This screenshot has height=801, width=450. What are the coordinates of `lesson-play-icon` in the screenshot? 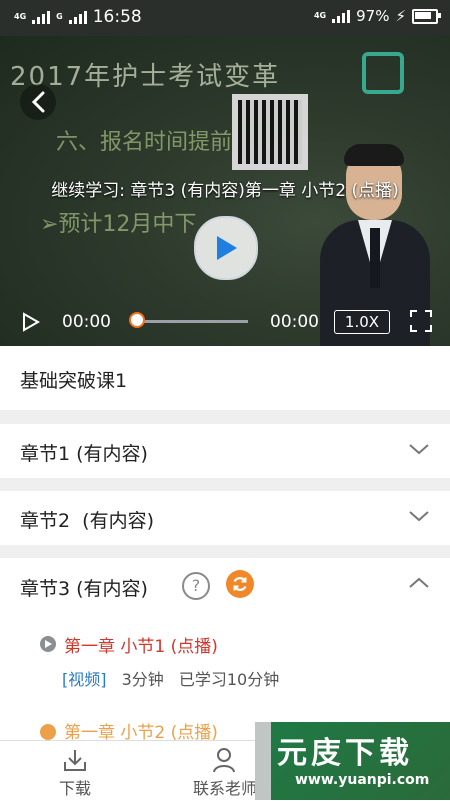 It's located at (48, 644).